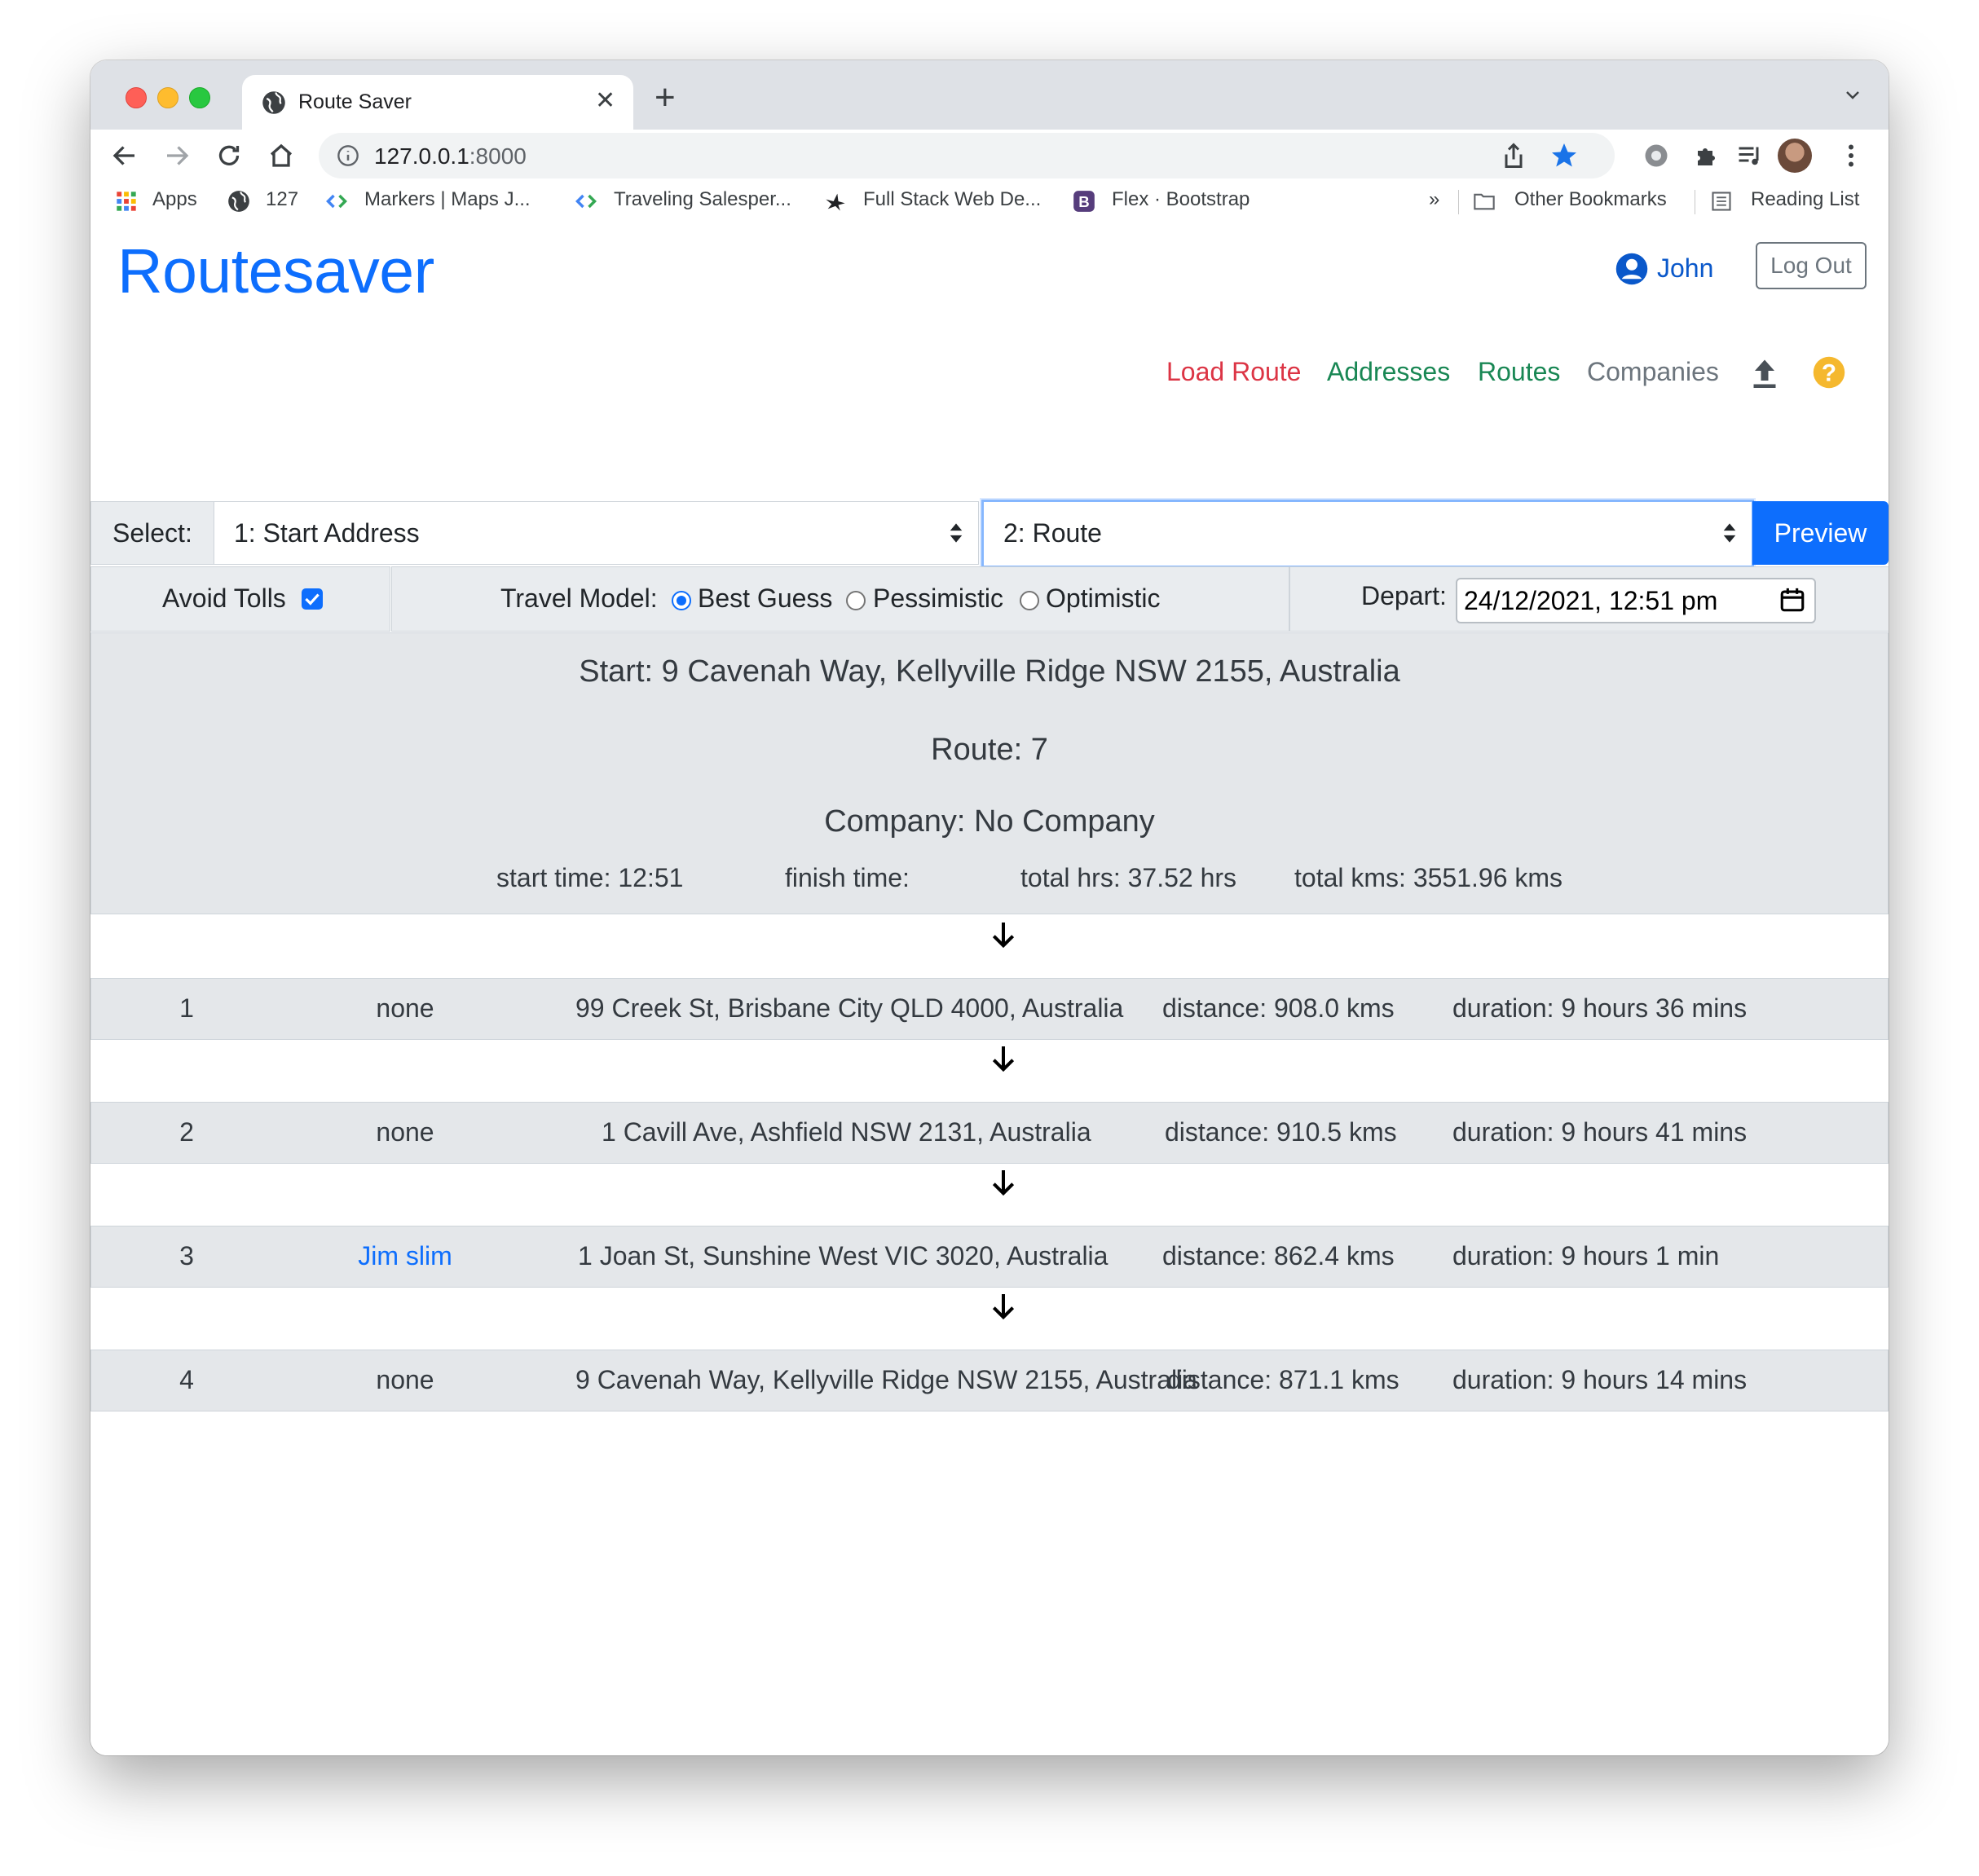 This screenshot has width=1979, height=1876. Describe the element at coordinates (199, 97) in the screenshot. I see `zoom-window-button` at that location.